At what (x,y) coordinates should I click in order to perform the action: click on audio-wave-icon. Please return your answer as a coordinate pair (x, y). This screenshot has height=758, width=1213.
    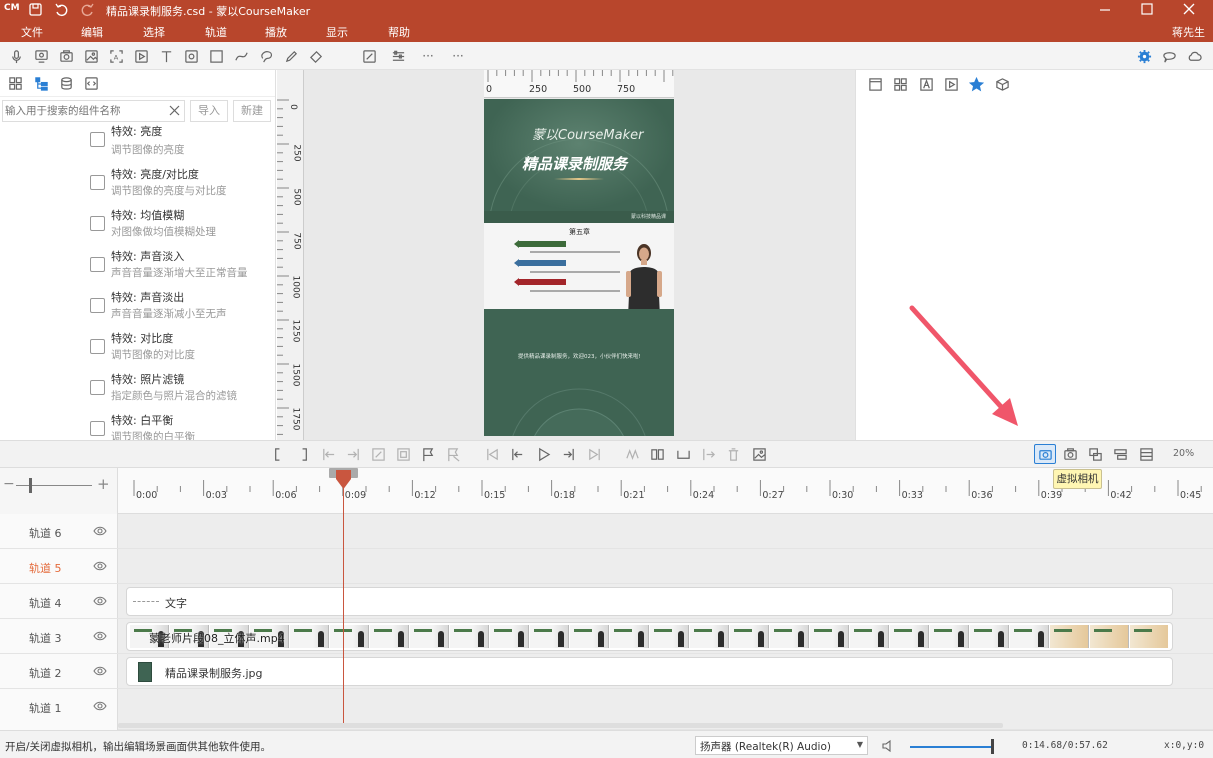
    Looking at the image, I should click on (632, 454).